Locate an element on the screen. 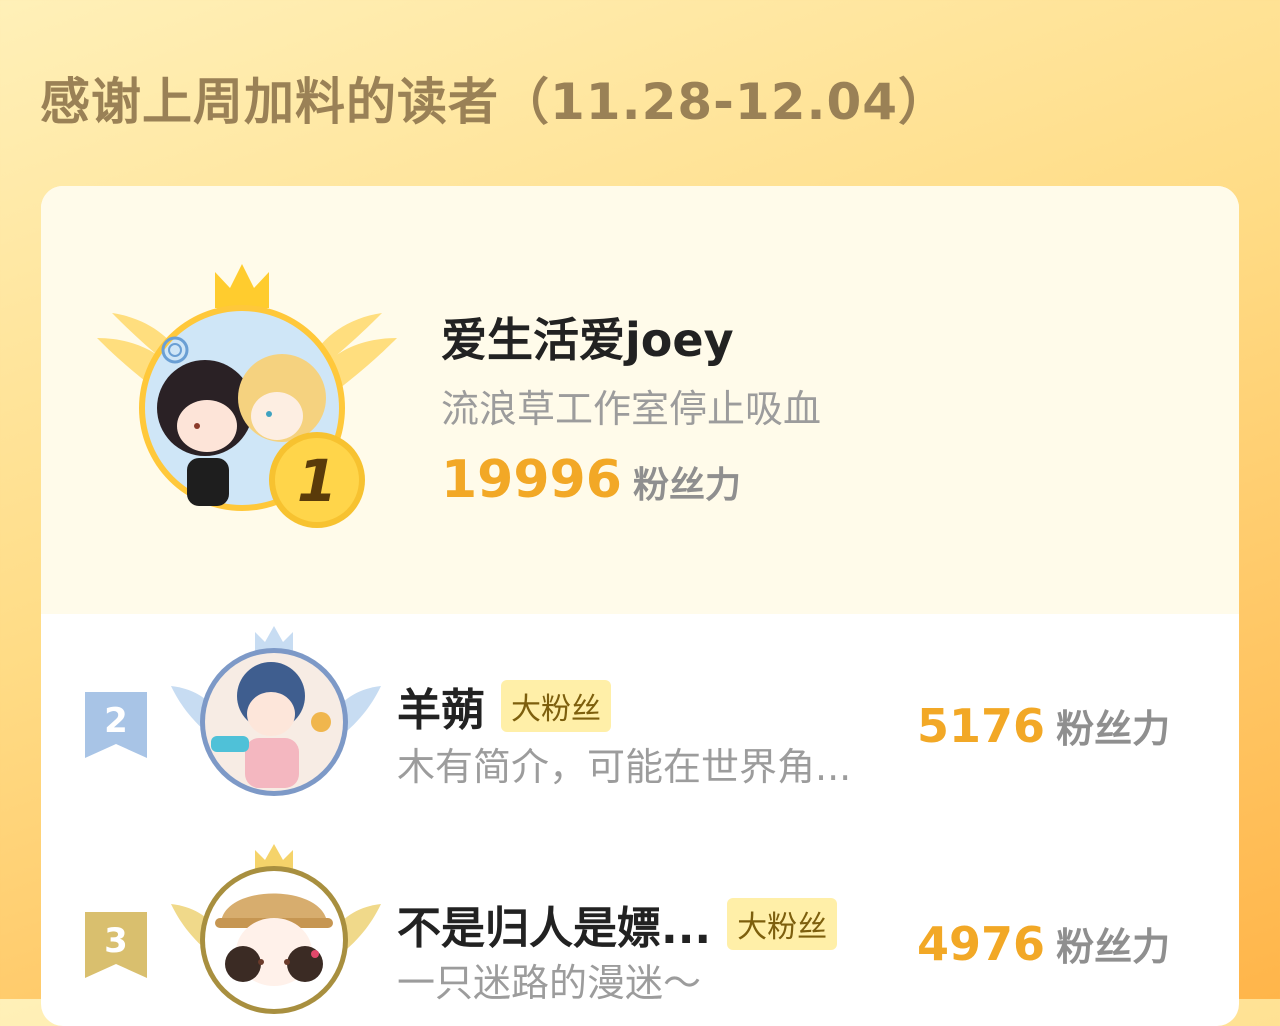  reader-name: 爱生活爱joey is located at coordinates (587, 337).